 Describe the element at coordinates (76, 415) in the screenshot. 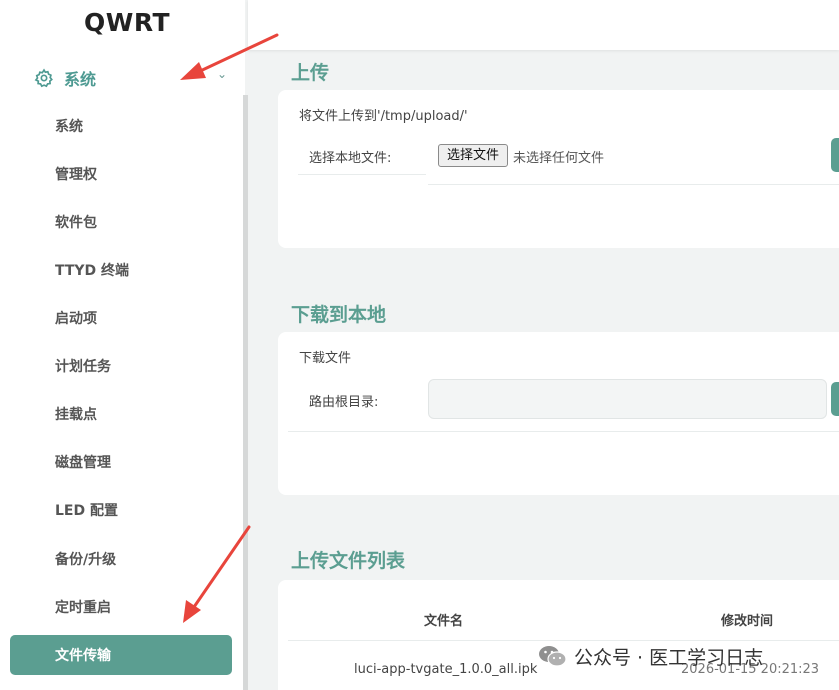

I see `sidebar-item-label: 挂载点` at that location.